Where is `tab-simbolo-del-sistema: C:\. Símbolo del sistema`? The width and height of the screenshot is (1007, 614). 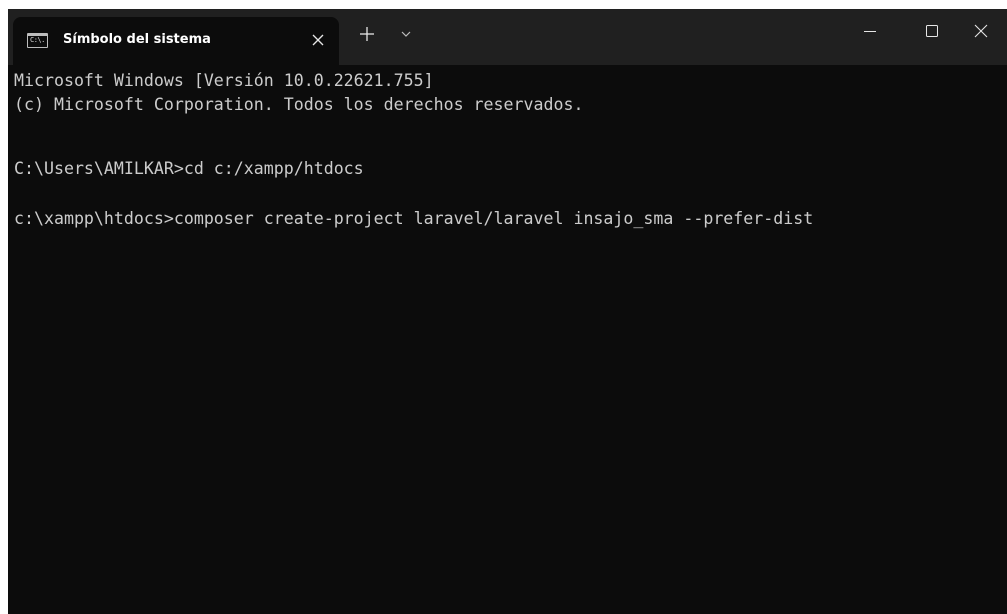 tab-simbolo-del-sistema: C:\. Símbolo del sistema is located at coordinates (176, 41).